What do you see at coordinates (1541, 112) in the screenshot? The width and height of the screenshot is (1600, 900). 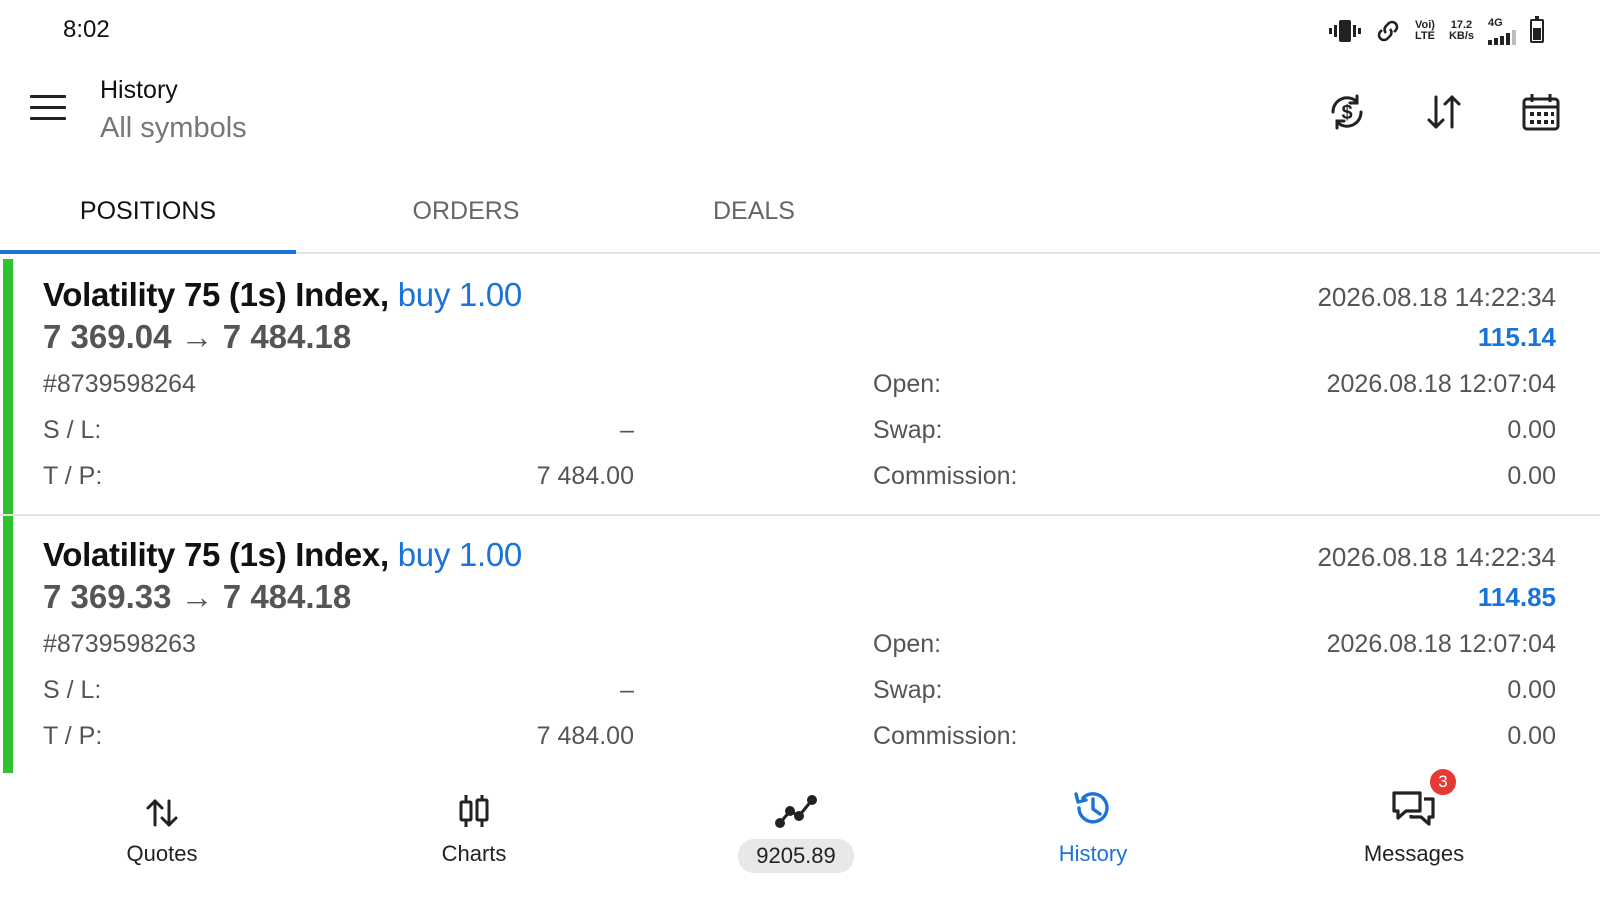 I see `calendar-icon` at bounding box center [1541, 112].